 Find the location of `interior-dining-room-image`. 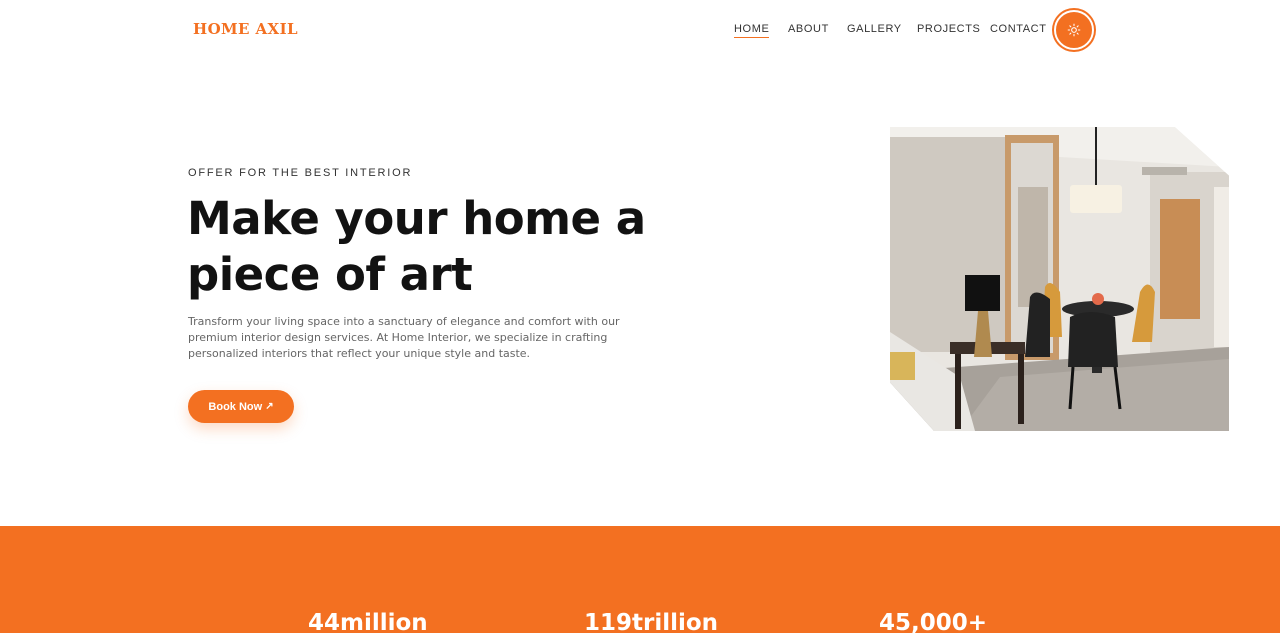

interior-dining-room-image is located at coordinates (1059, 279).